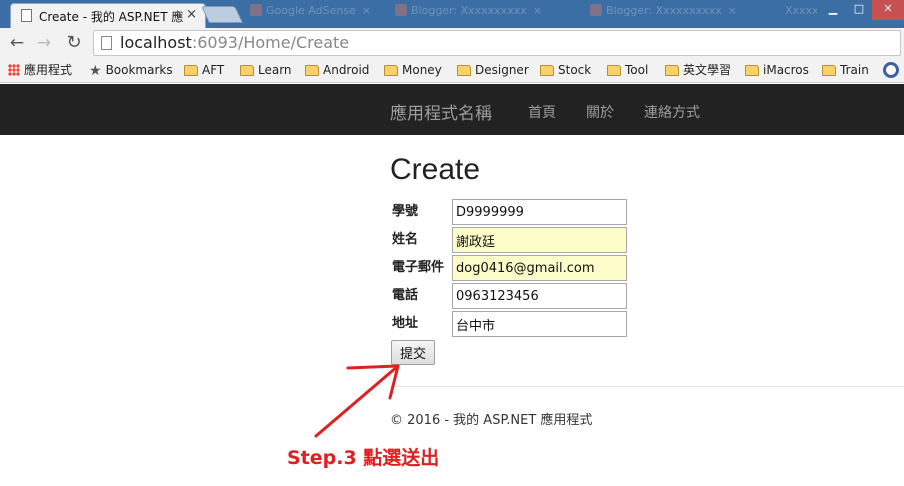  Describe the element at coordinates (859, 10) in the screenshot. I see `window-maximize-button: □` at that location.